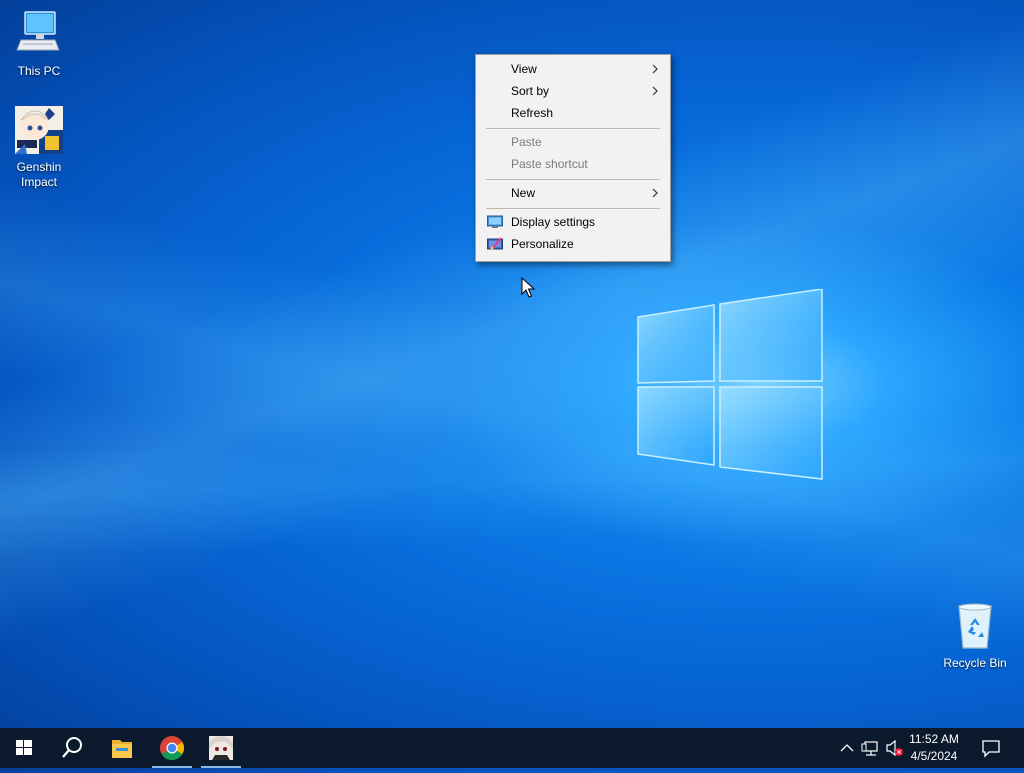 The image size is (1024, 773). Describe the element at coordinates (528, 287) in the screenshot. I see `mouse-pointer-icon` at that location.